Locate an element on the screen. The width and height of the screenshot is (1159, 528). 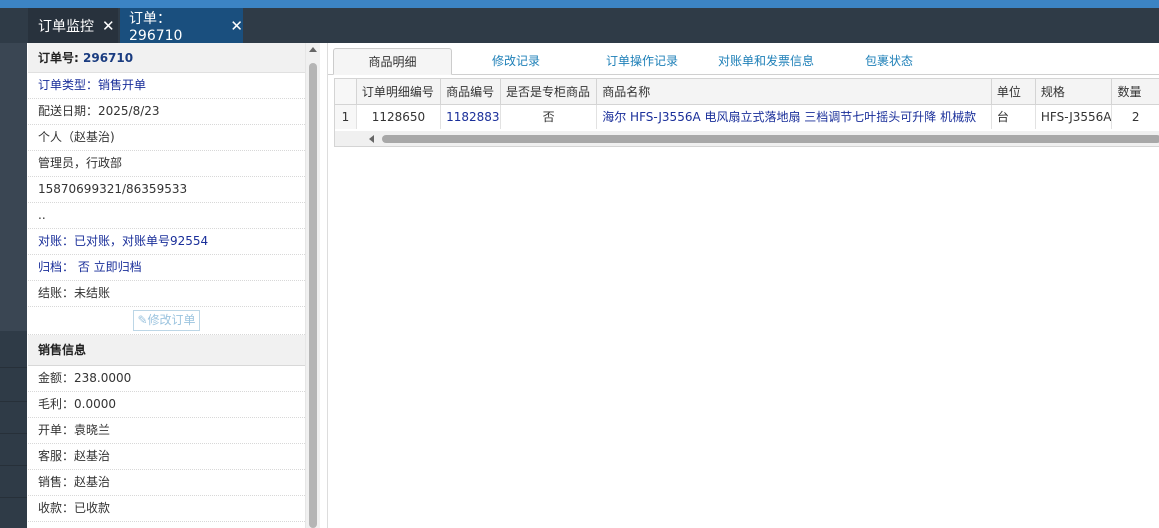
info-scrollbar is located at coordinates (313, 285).